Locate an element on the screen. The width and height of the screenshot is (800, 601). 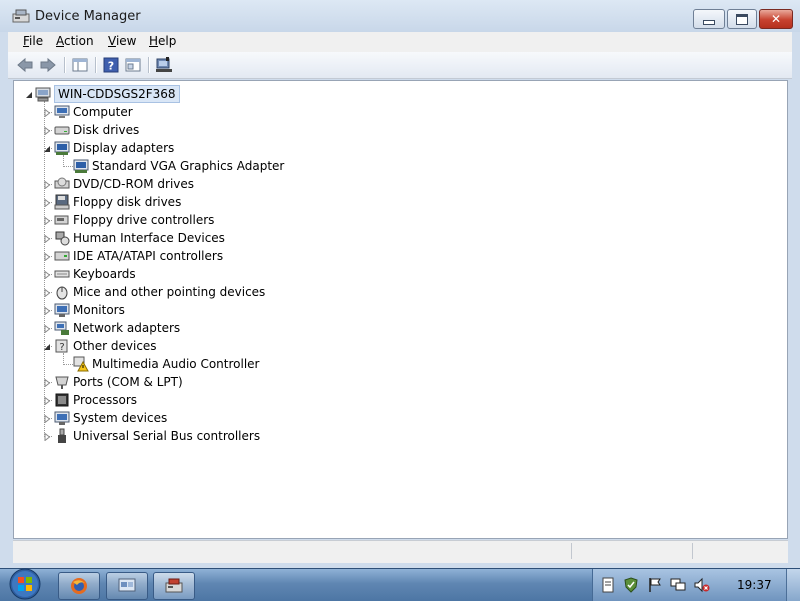
warning-device-icon is located at coordinates (81, 364).